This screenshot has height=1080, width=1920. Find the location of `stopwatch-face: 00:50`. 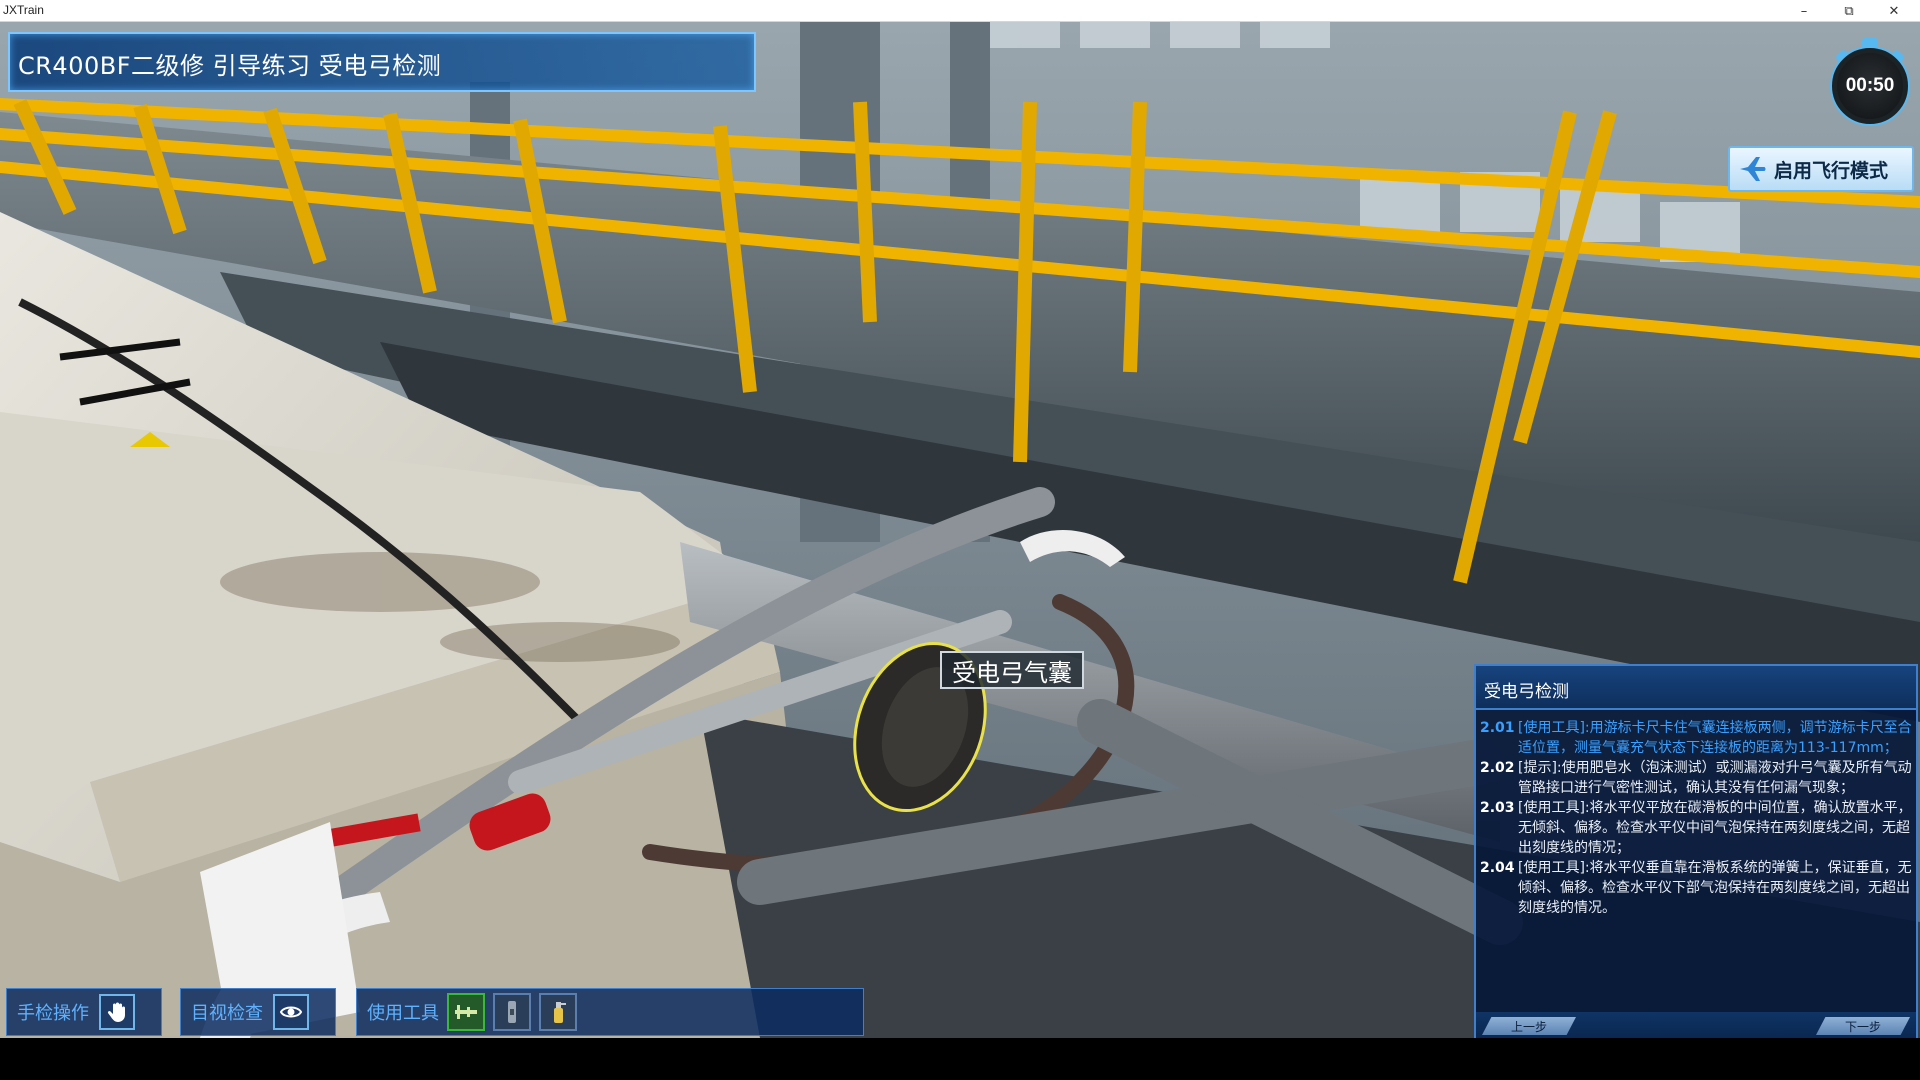

stopwatch-face: 00:50 is located at coordinates (1870, 86).